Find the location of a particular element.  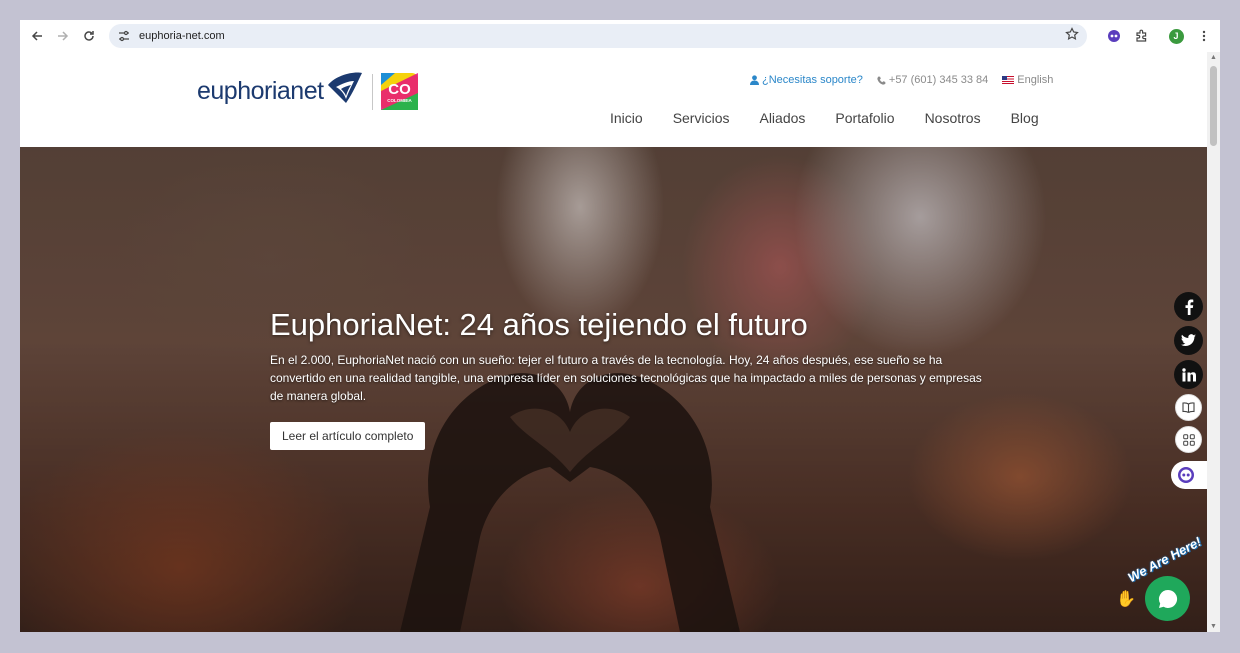

assistant-extension-tab is located at coordinates (1189, 475).